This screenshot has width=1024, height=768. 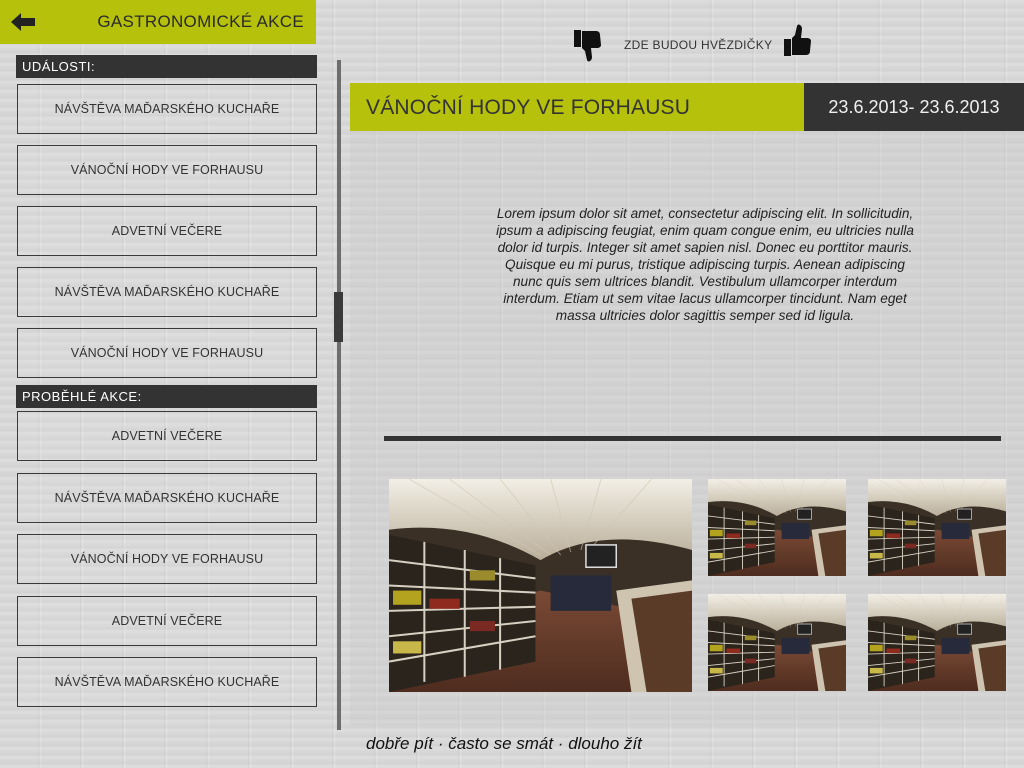 What do you see at coordinates (166, 66) in the screenshot?
I see `section-upcoming-label: UDÁLOSTI:` at bounding box center [166, 66].